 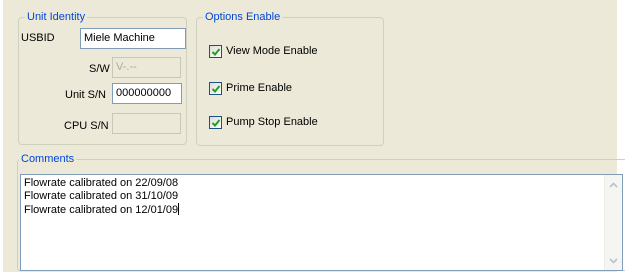 I want to click on comment-line: Flowrate calibrated on 31/10/09, so click(x=101, y=196).